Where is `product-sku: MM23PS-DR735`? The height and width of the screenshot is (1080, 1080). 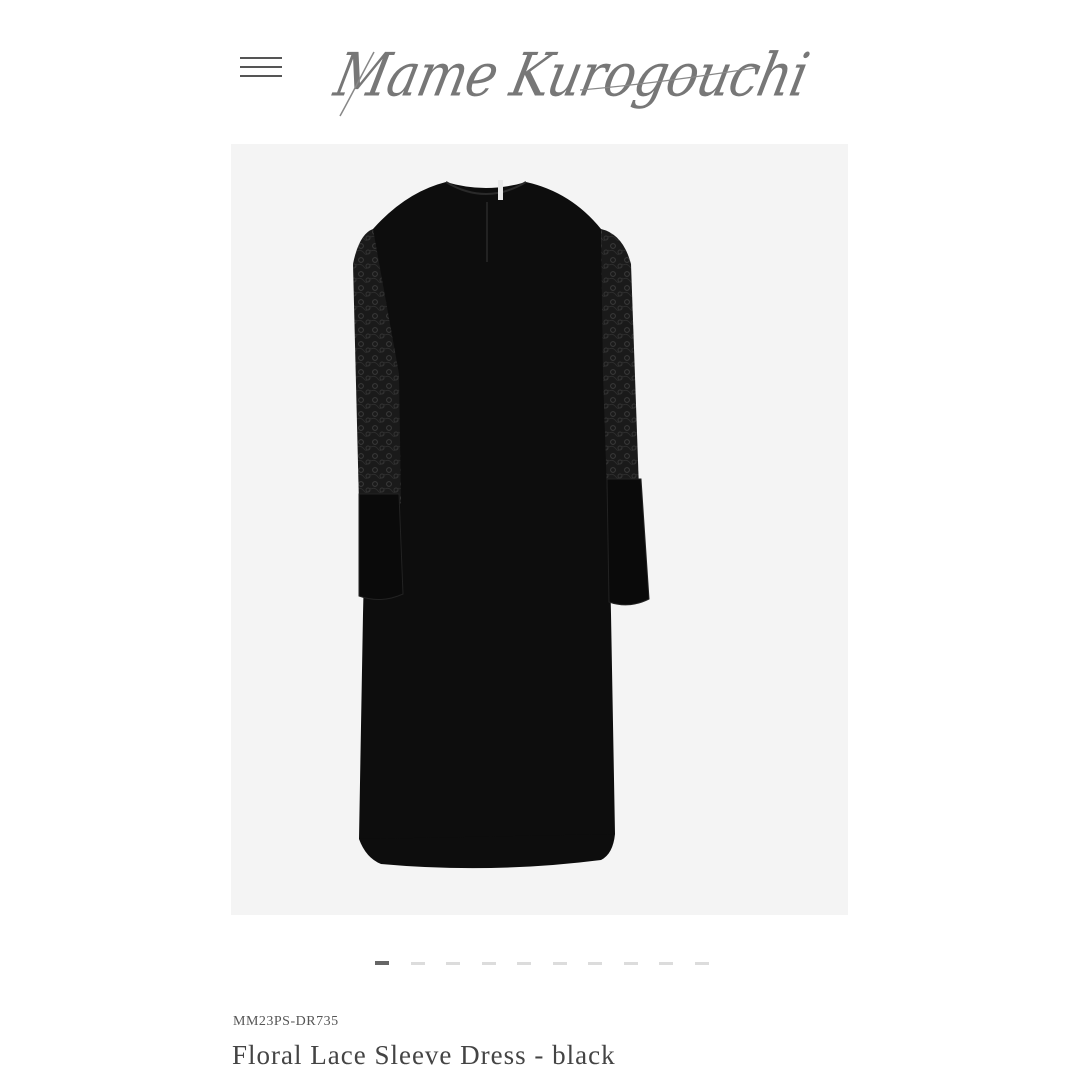
product-sku: MM23PS-DR735 is located at coordinates (286, 1021).